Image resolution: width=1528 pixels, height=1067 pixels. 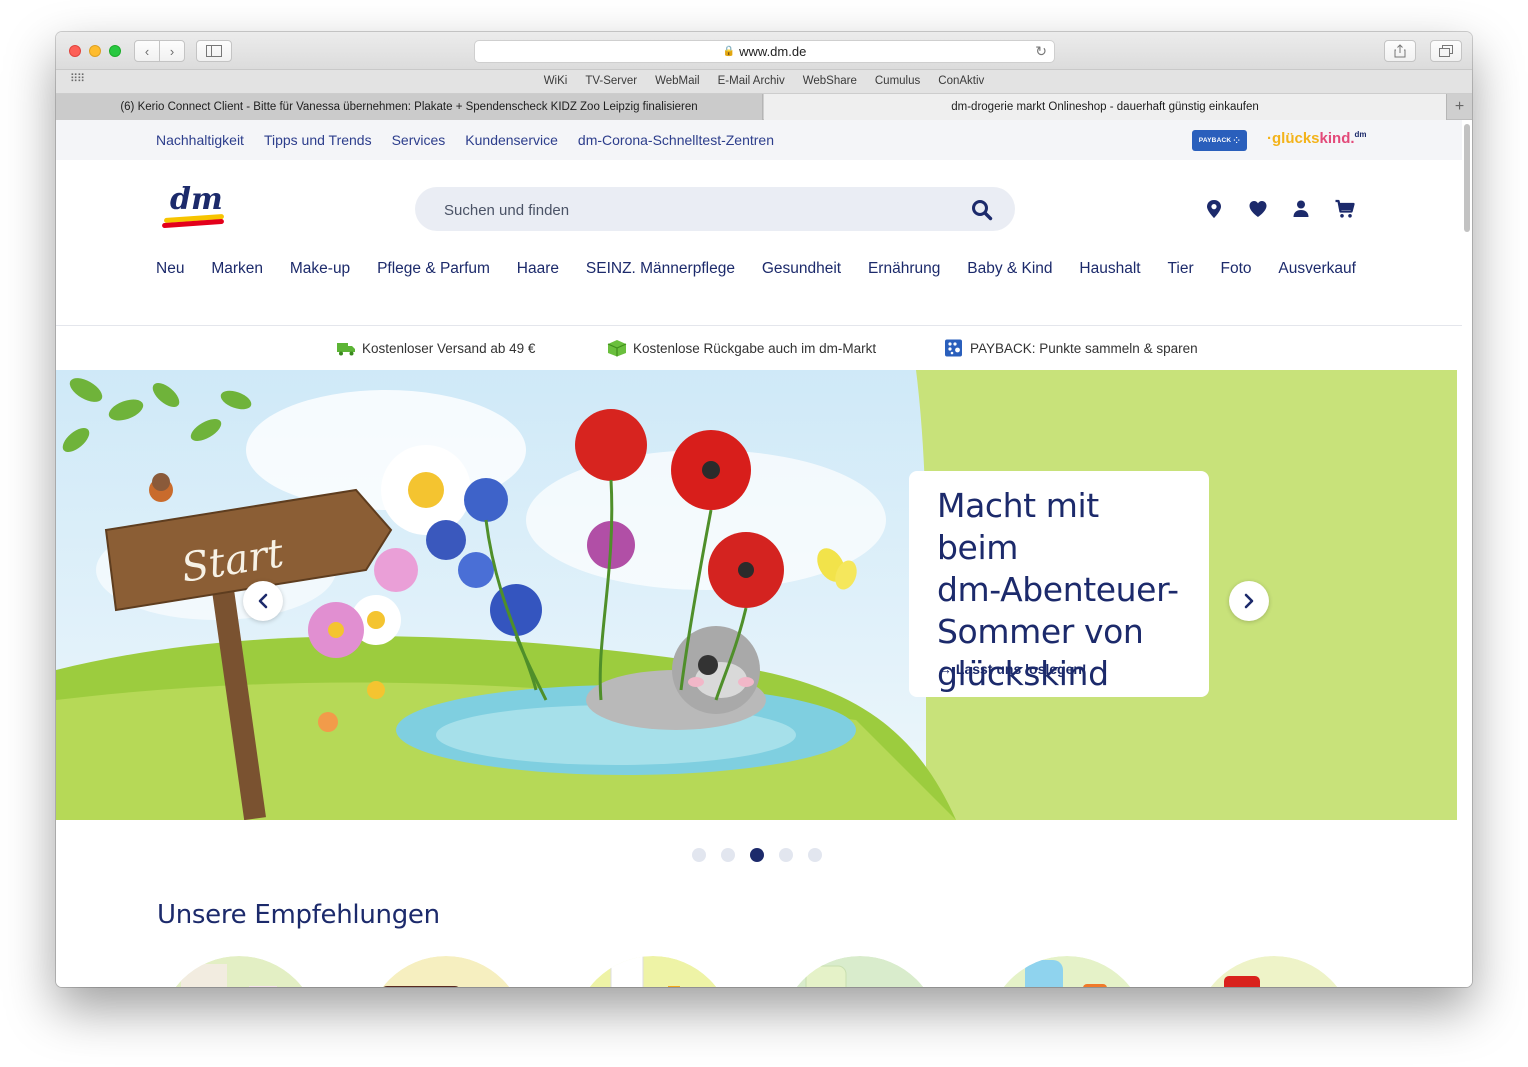 What do you see at coordinates (1235, 269) in the screenshot?
I see `nav-item-foto: Foto` at bounding box center [1235, 269].